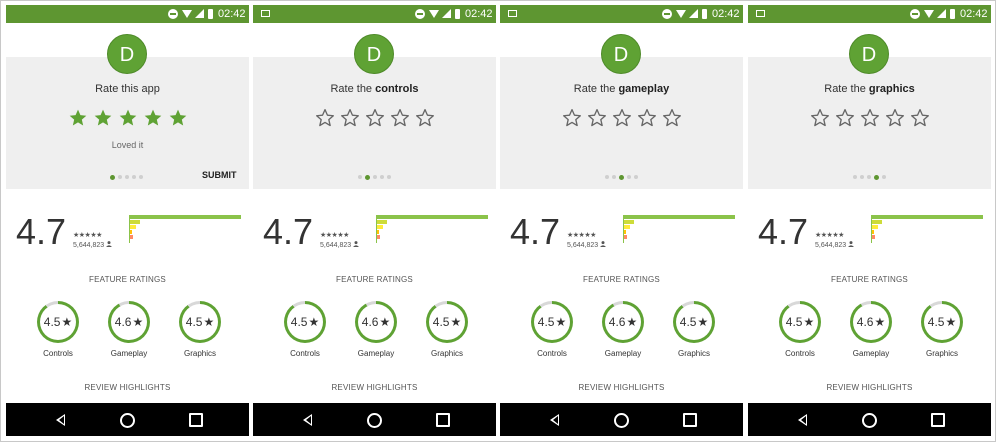  Describe the element at coordinates (127, 14) in the screenshot. I see `status-bar: 02:42` at that location.